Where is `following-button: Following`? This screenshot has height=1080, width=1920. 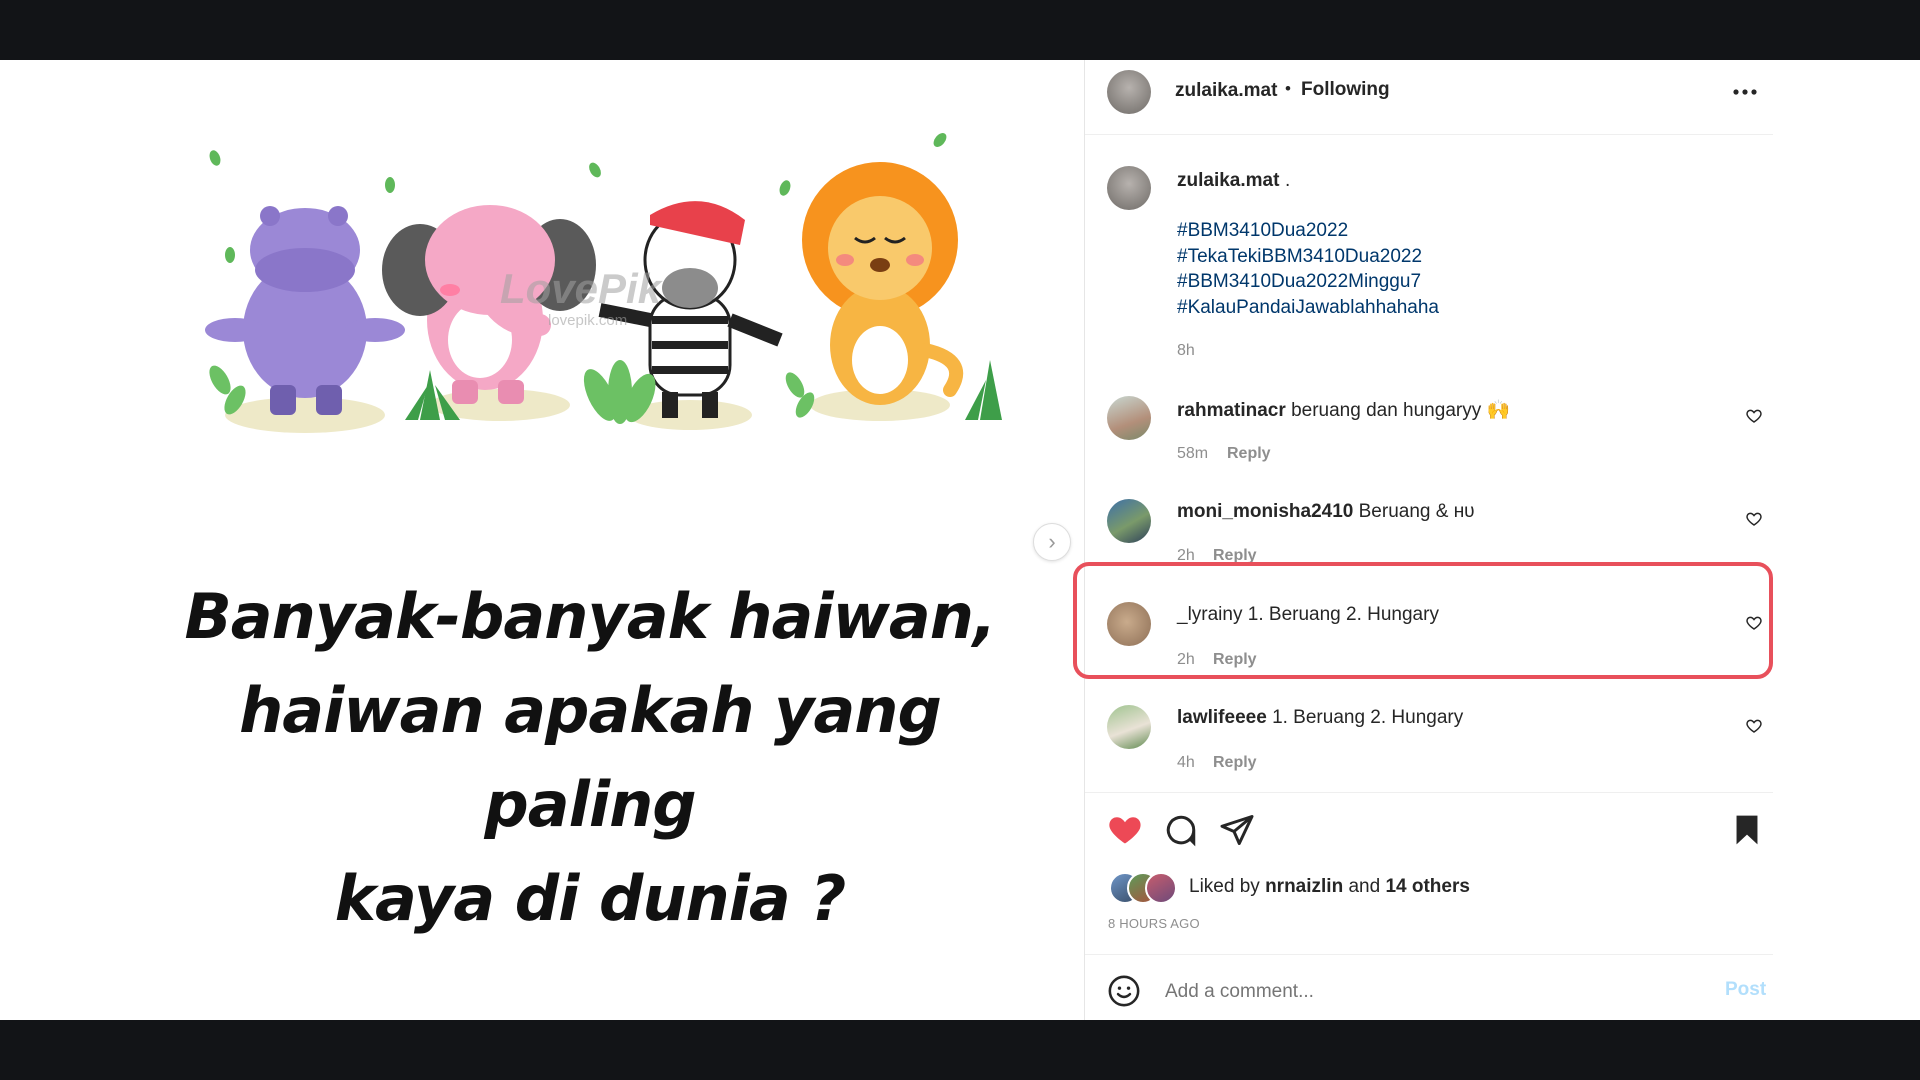
following-button: Following is located at coordinates (1345, 90).